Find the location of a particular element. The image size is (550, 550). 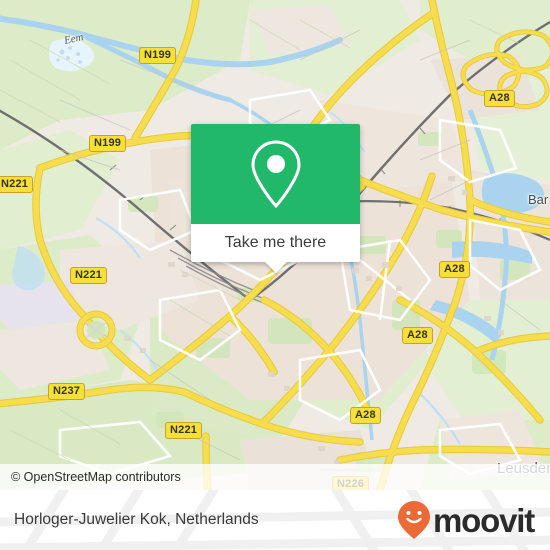

popup-image-area is located at coordinates (275, 174).